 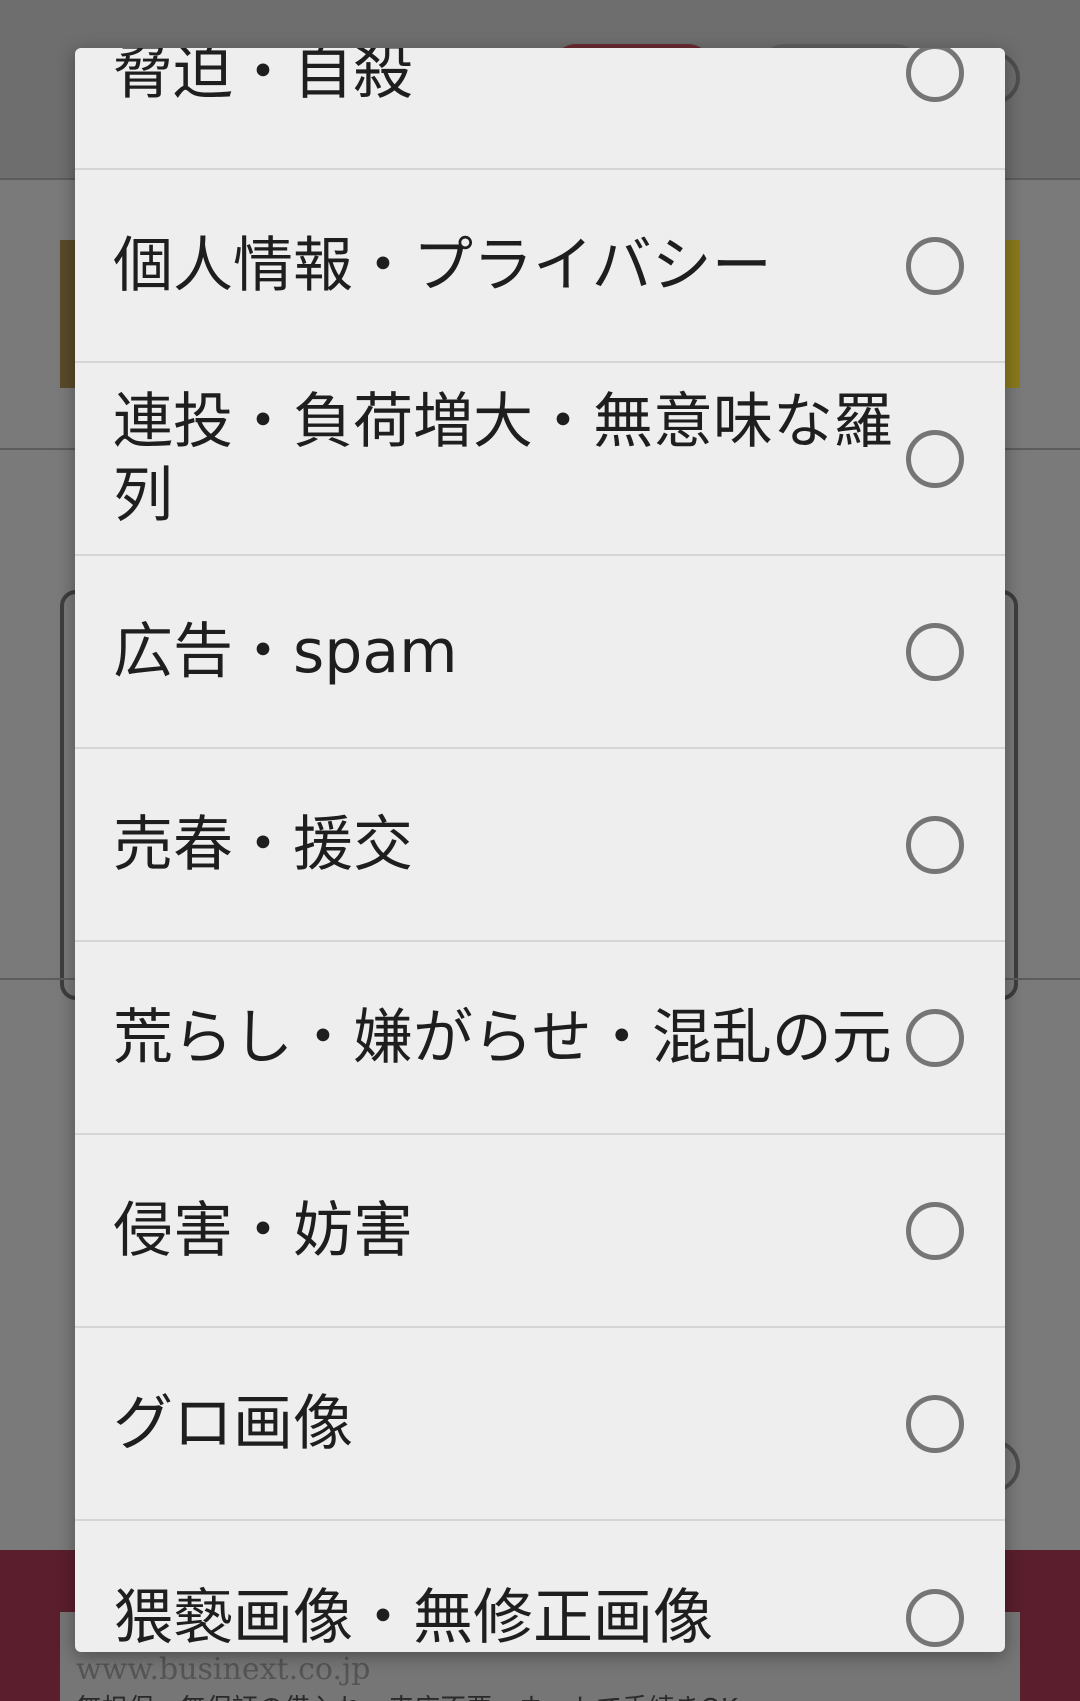 I want to click on background-ad-description: 無担保・無保証の借入れ、来店不要。ネットで手続きOK, so click(x=526, y=1694).